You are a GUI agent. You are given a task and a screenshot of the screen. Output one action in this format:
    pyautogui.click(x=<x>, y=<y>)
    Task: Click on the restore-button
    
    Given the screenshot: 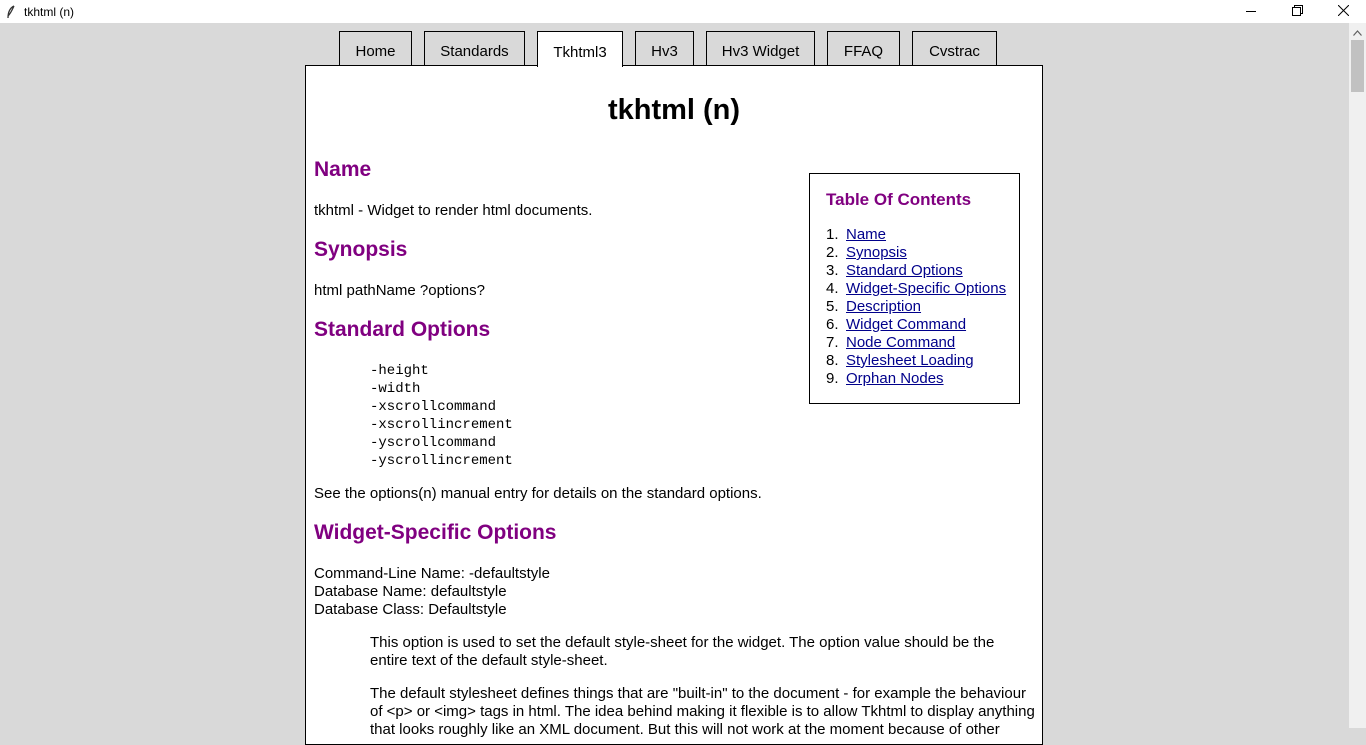 What is the action you would take?
    pyautogui.click(x=1297, y=11)
    